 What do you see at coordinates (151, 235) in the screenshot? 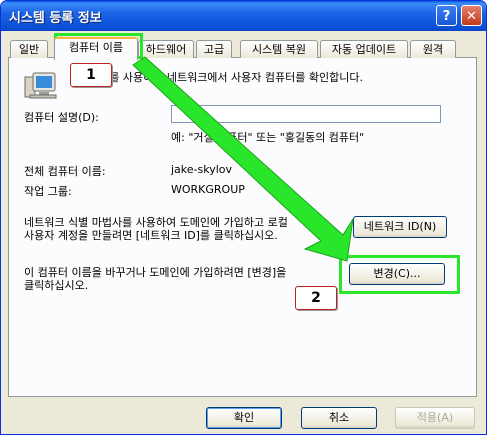
I see `network-id-text-line2: 사용자 계정을 만들려면 [네트워크 ID]를 클릭하십시오.` at bounding box center [151, 235].